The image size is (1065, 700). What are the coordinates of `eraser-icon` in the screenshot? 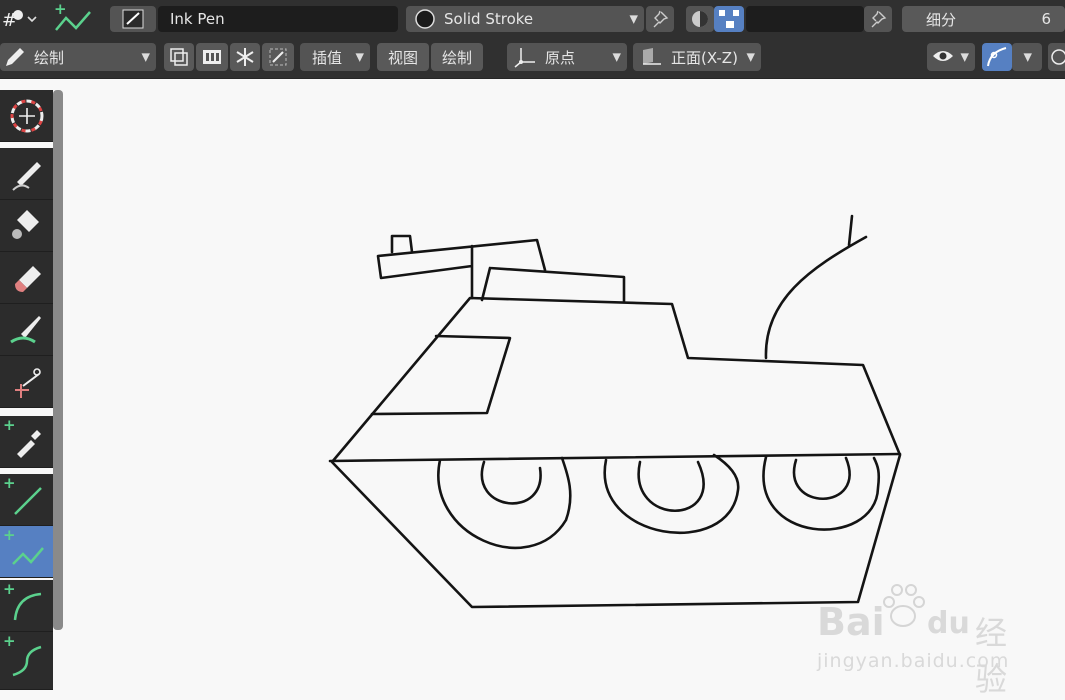 It's located at (27, 278).